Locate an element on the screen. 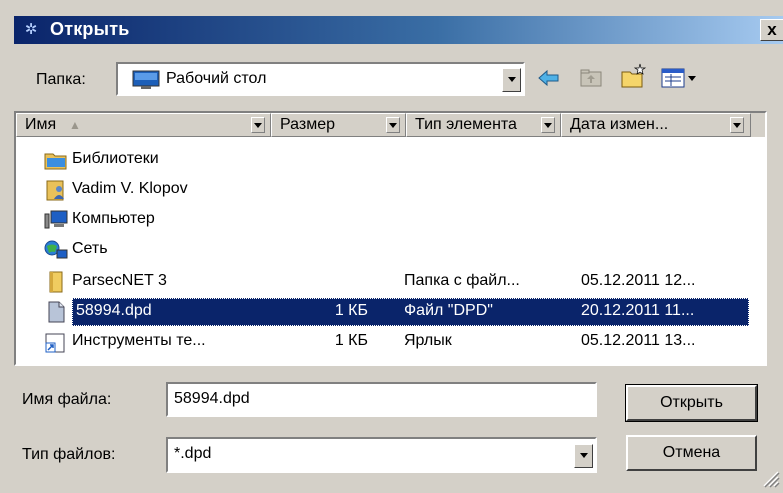  title-bar: ✲ Открыть x is located at coordinates (391, 22).